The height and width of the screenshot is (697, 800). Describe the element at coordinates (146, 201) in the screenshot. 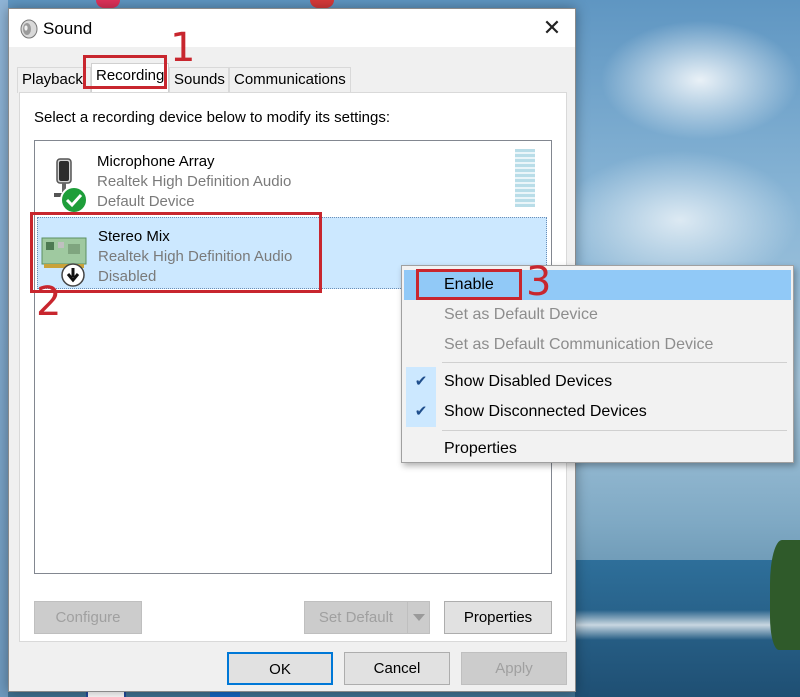

I see `device-status: Default Device` at that location.